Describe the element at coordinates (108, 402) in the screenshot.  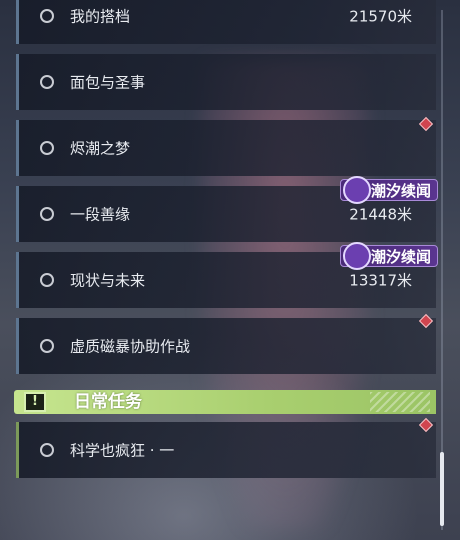
I see `section-title: 日常任务` at that location.